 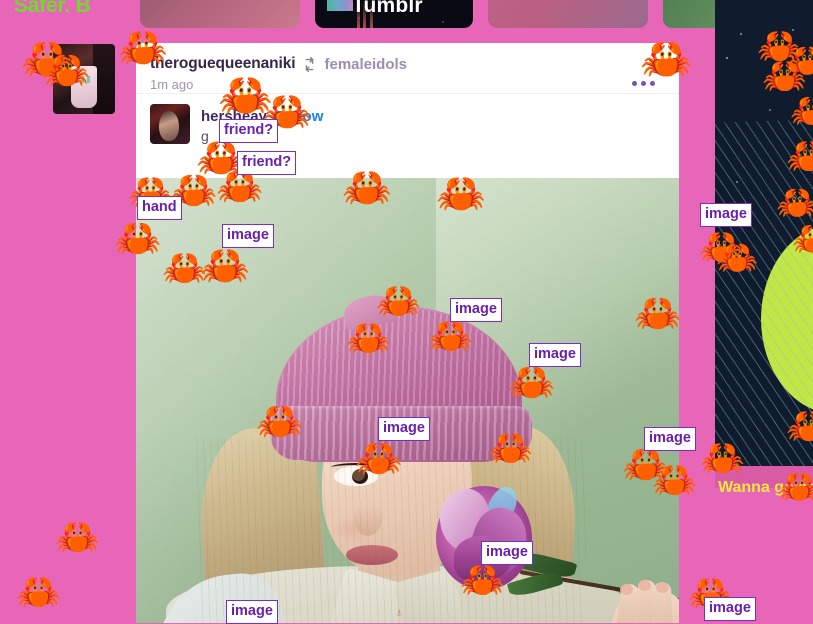 I want to click on reblog-icon, so click(x=310, y=64).